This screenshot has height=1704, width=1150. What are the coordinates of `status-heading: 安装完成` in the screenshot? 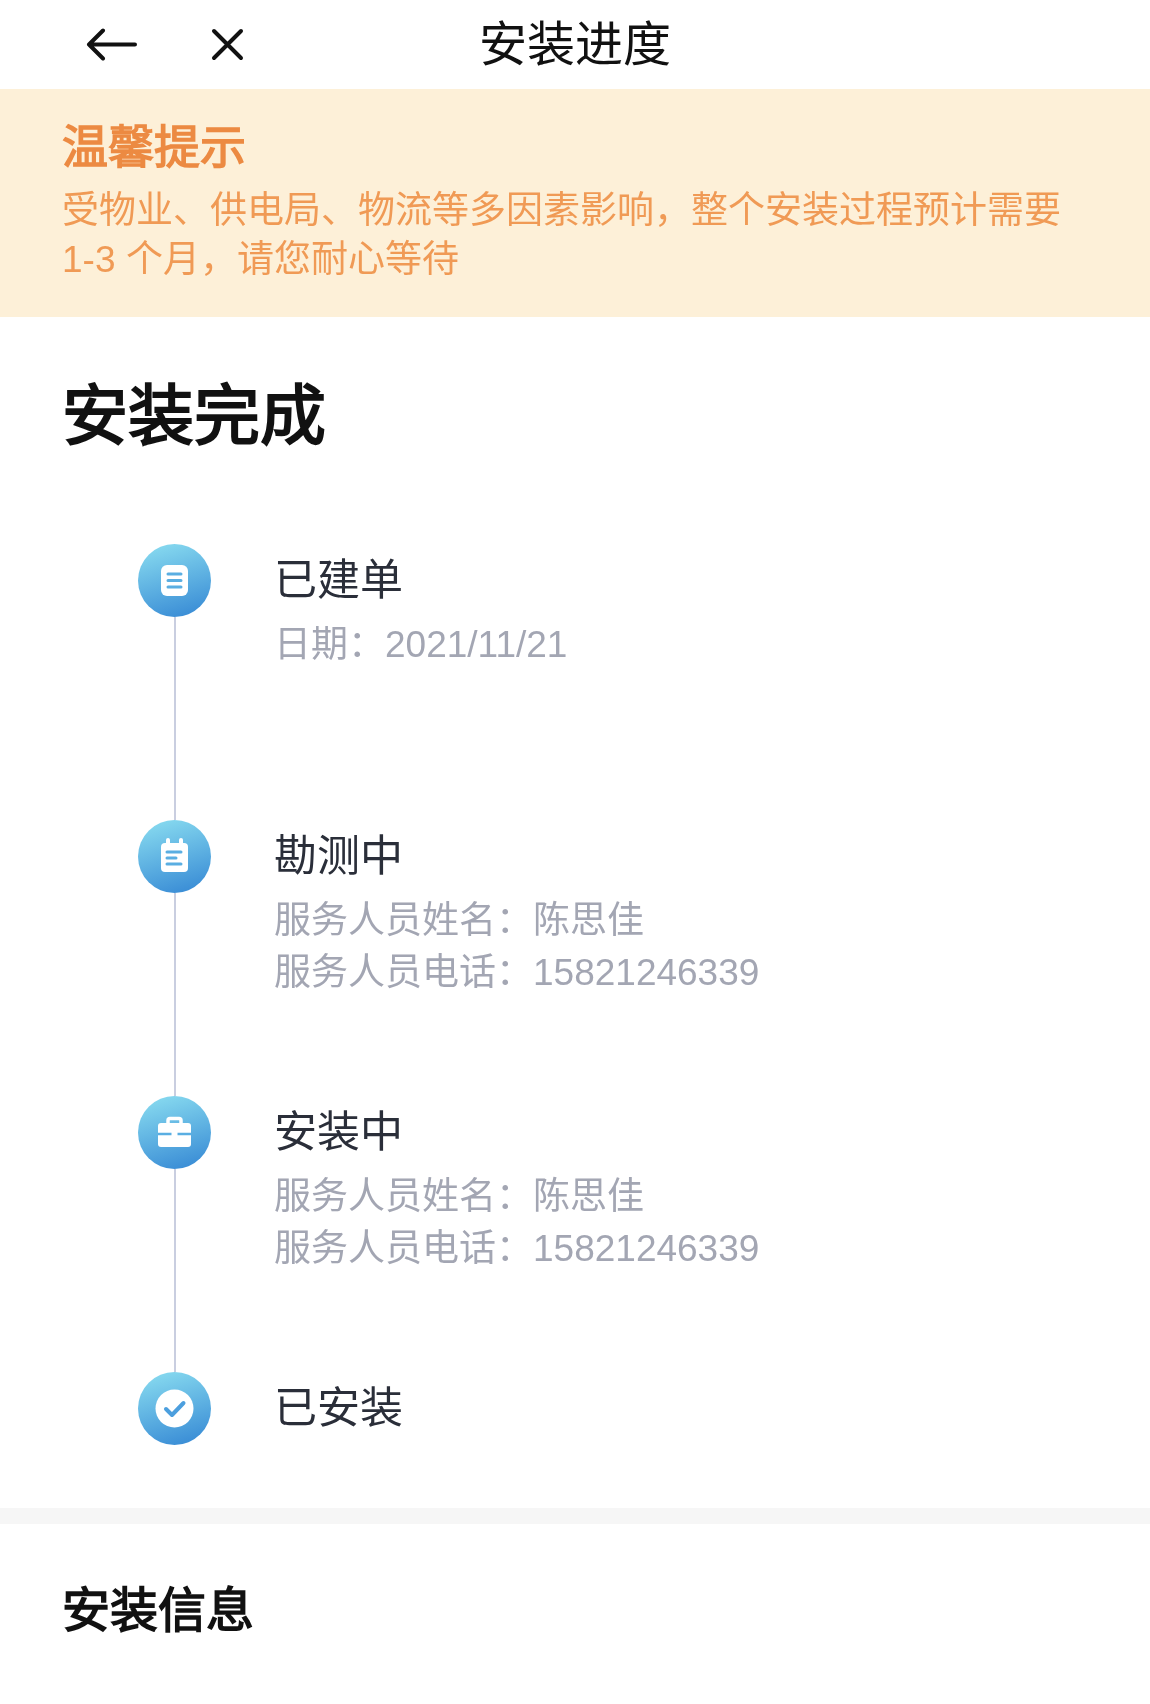 It's located at (194, 416).